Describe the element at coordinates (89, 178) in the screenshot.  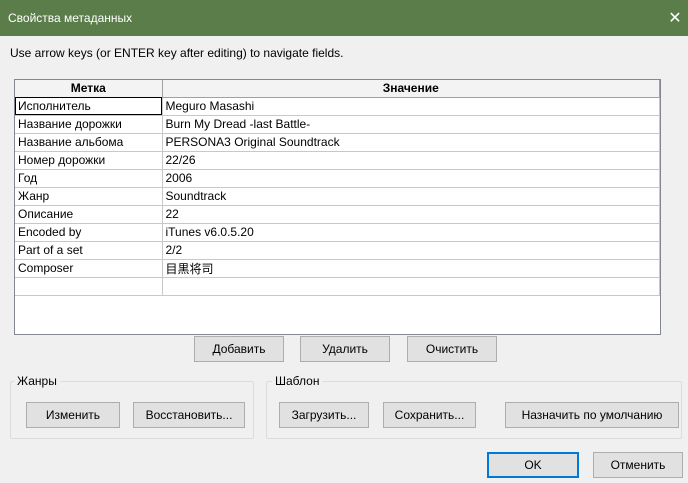
I see `cell-label: Год` at that location.